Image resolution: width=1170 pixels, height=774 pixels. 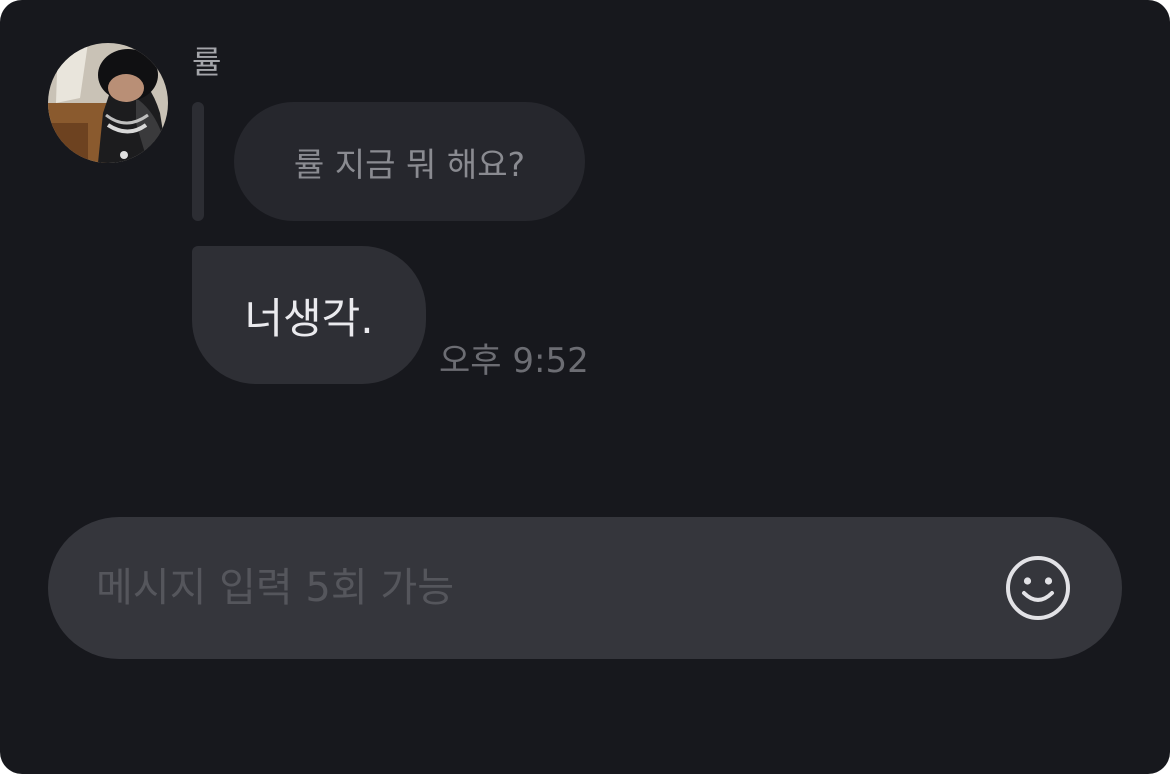 I want to click on message-bubble: 너생각., so click(x=309, y=315).